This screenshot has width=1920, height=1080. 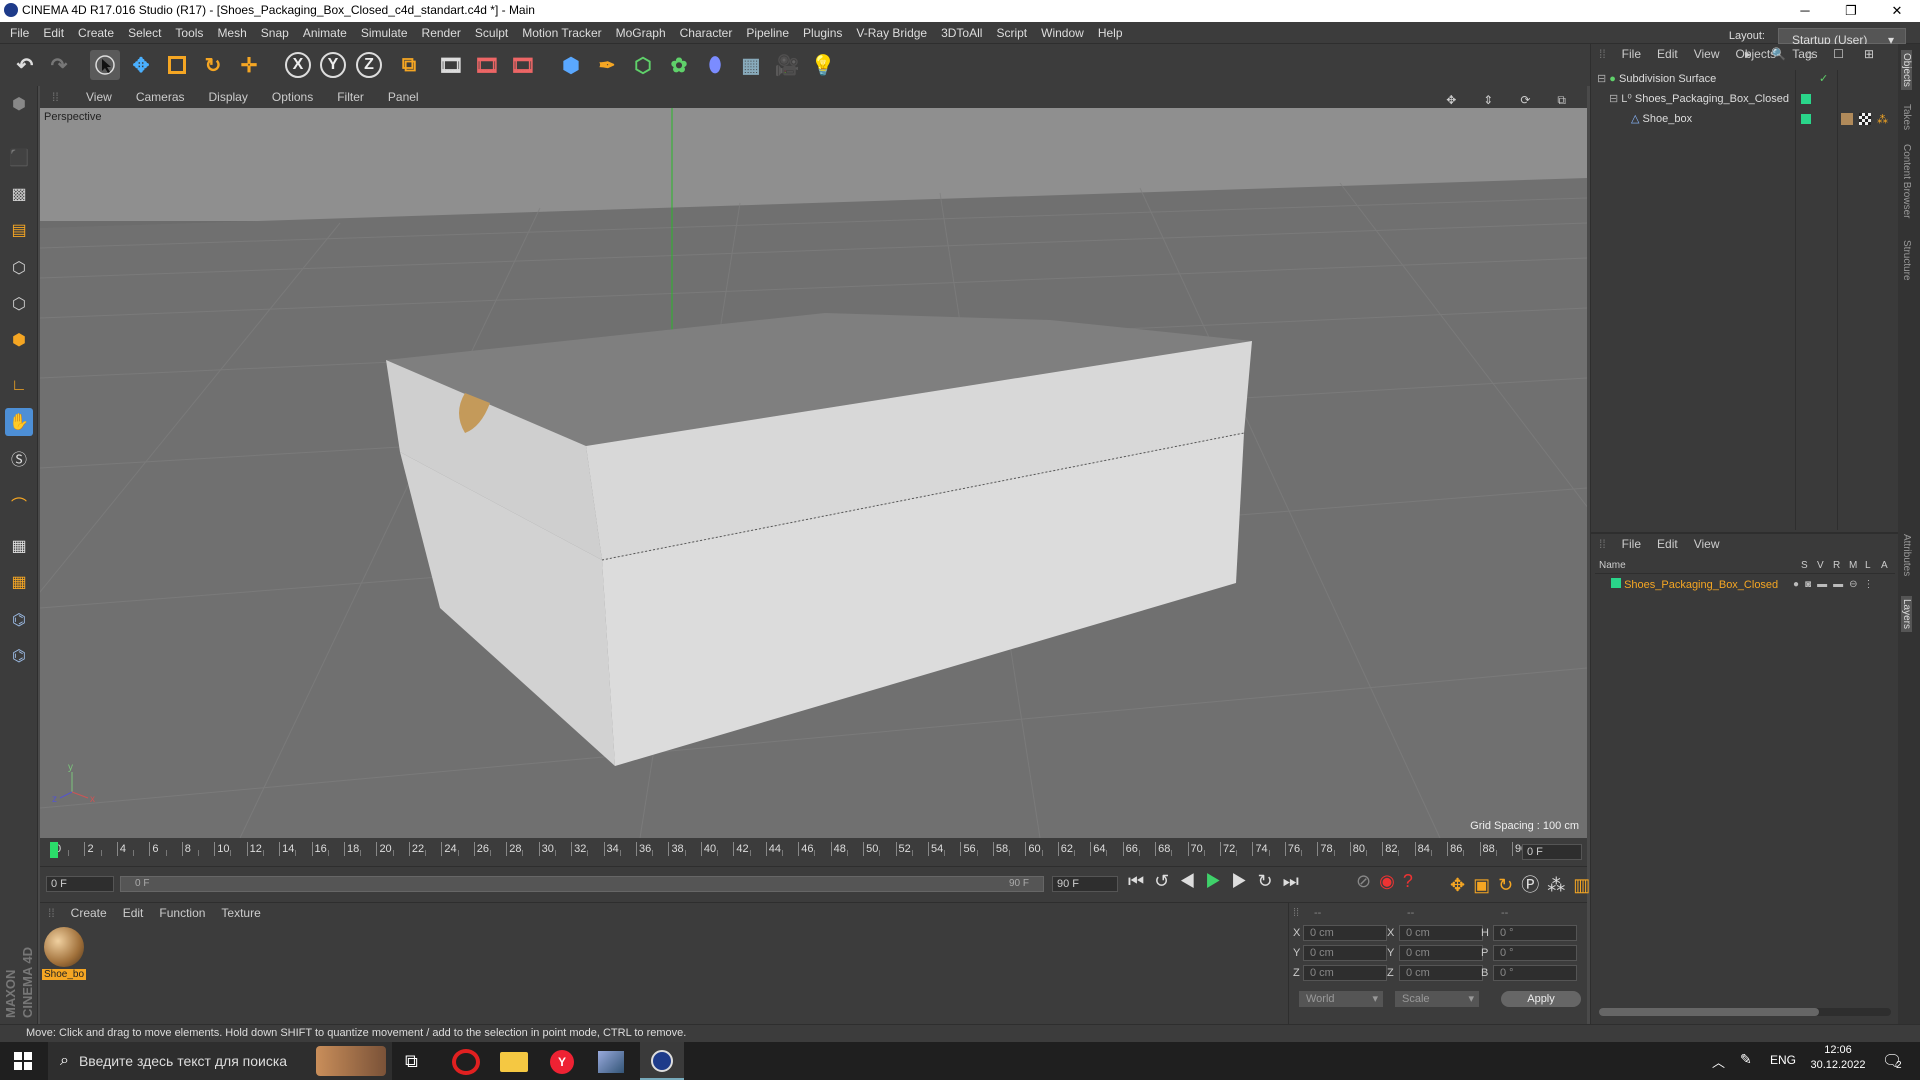 What do you see at coordinates (514, 1062) in the screenshot?
I see `file-explorer-icon` at bounding box center [514, 1062].